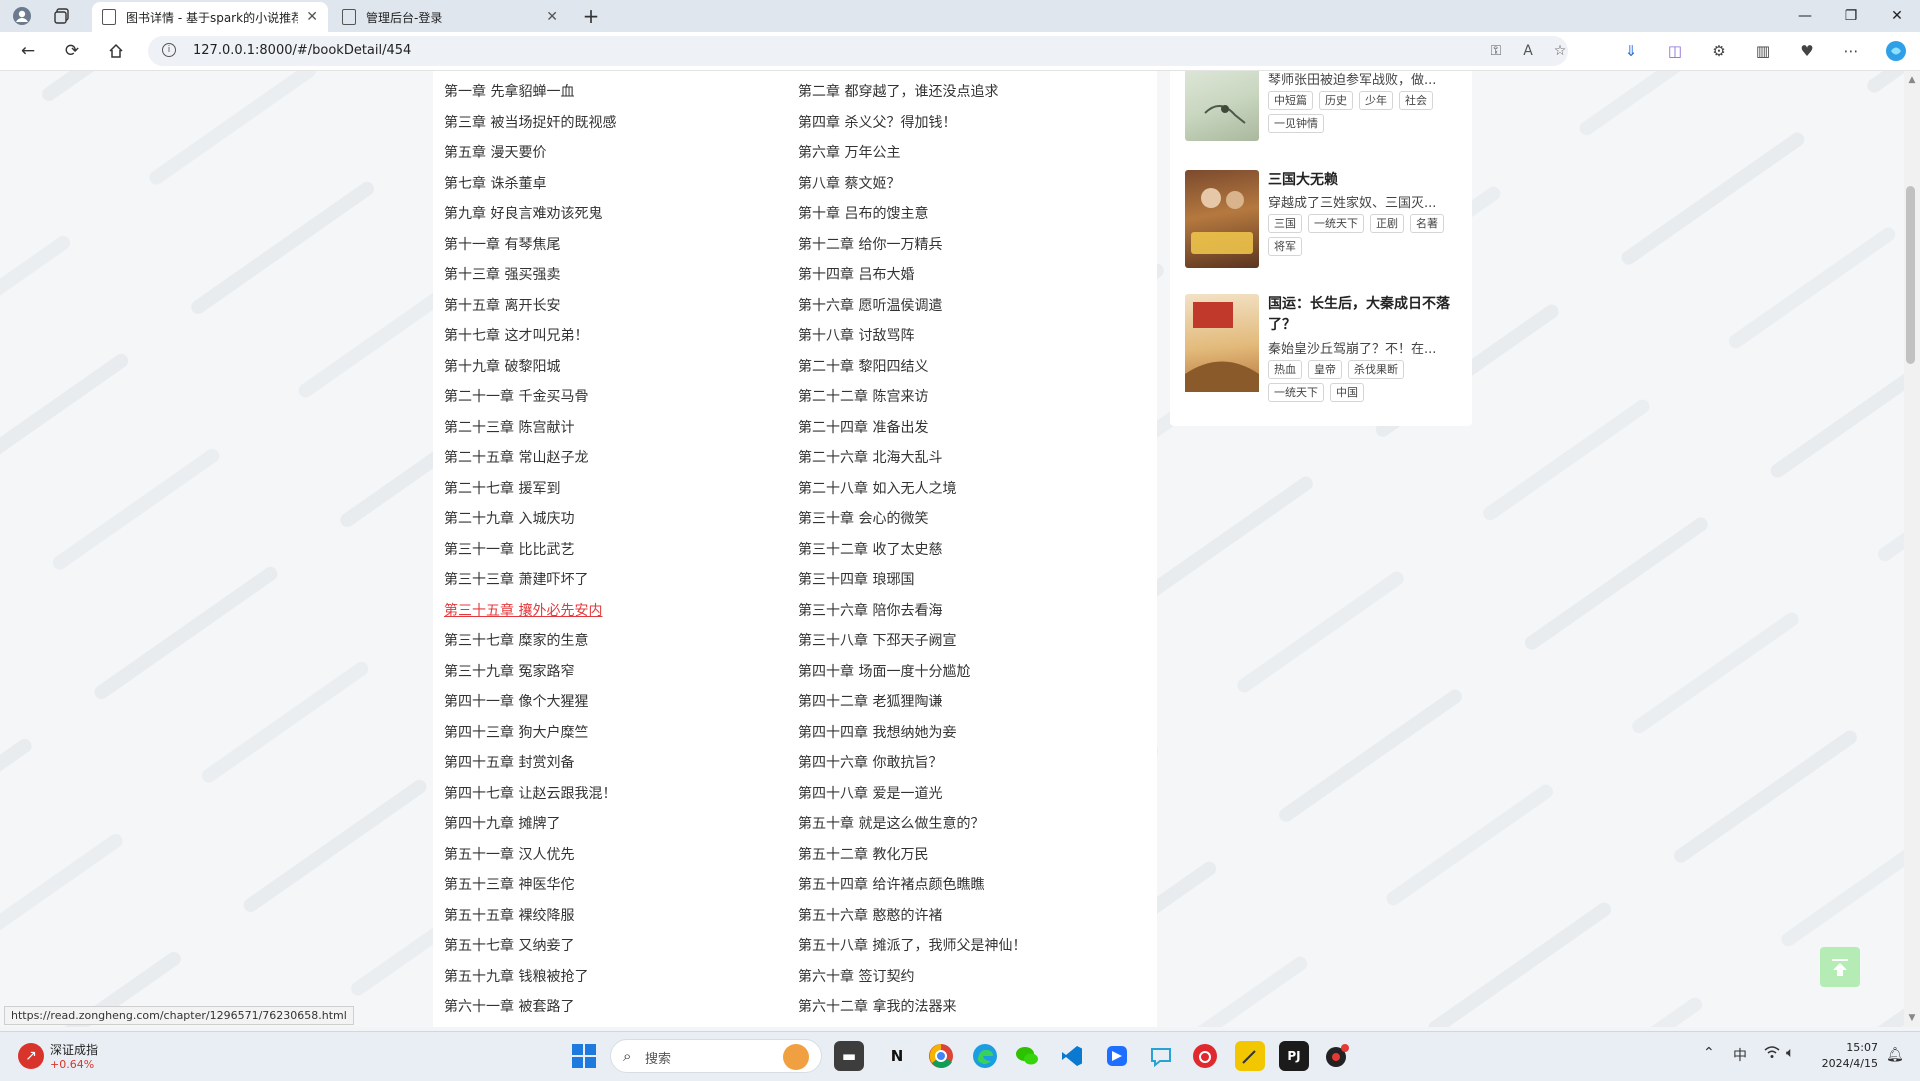  What do you see at coordinates (509, 762) in the screenshot?
I see `chapter-link: 第四十五章 封赏刘备` at bounding box center [509, 762].